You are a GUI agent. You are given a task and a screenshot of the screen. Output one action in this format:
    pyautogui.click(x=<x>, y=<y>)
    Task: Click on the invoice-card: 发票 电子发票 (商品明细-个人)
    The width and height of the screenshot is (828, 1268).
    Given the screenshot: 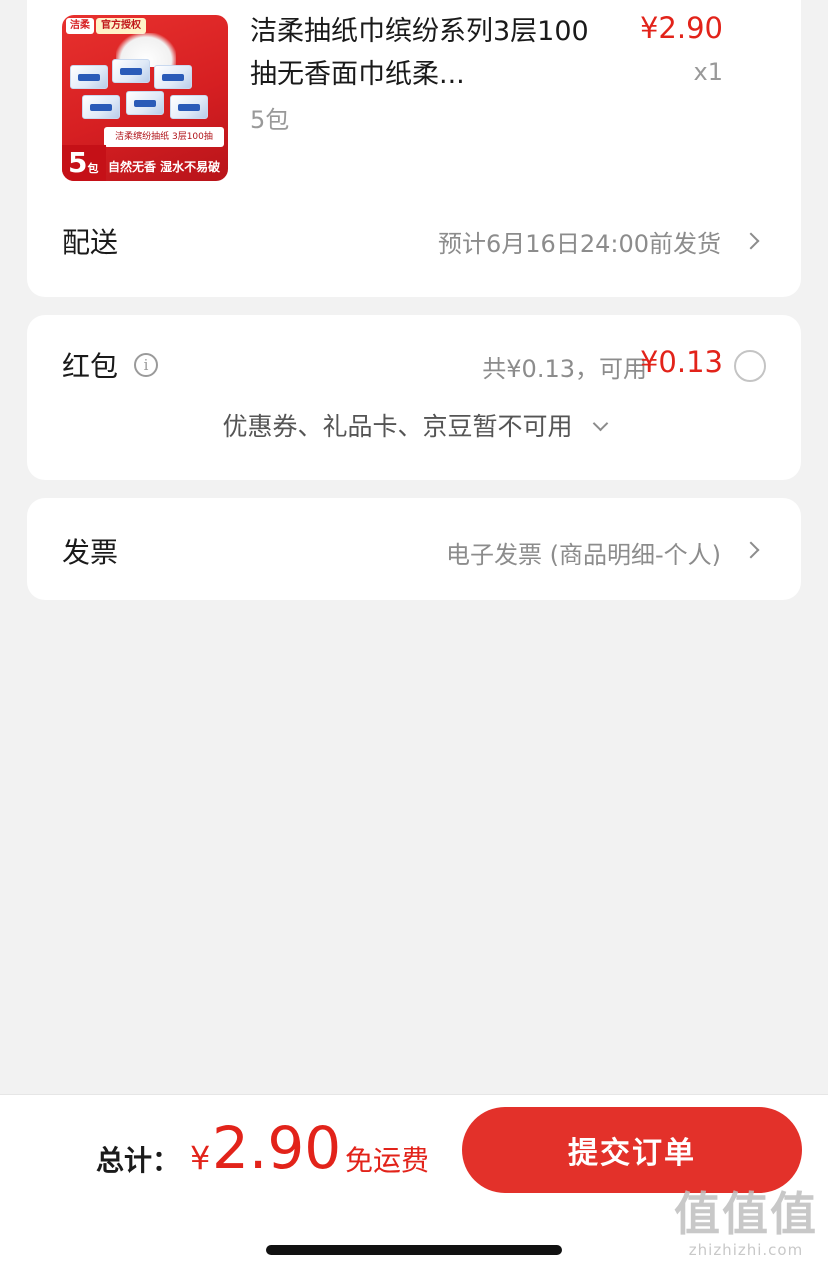 What is the action you would take?
    pyautogui.click(x=414, y=549)
    